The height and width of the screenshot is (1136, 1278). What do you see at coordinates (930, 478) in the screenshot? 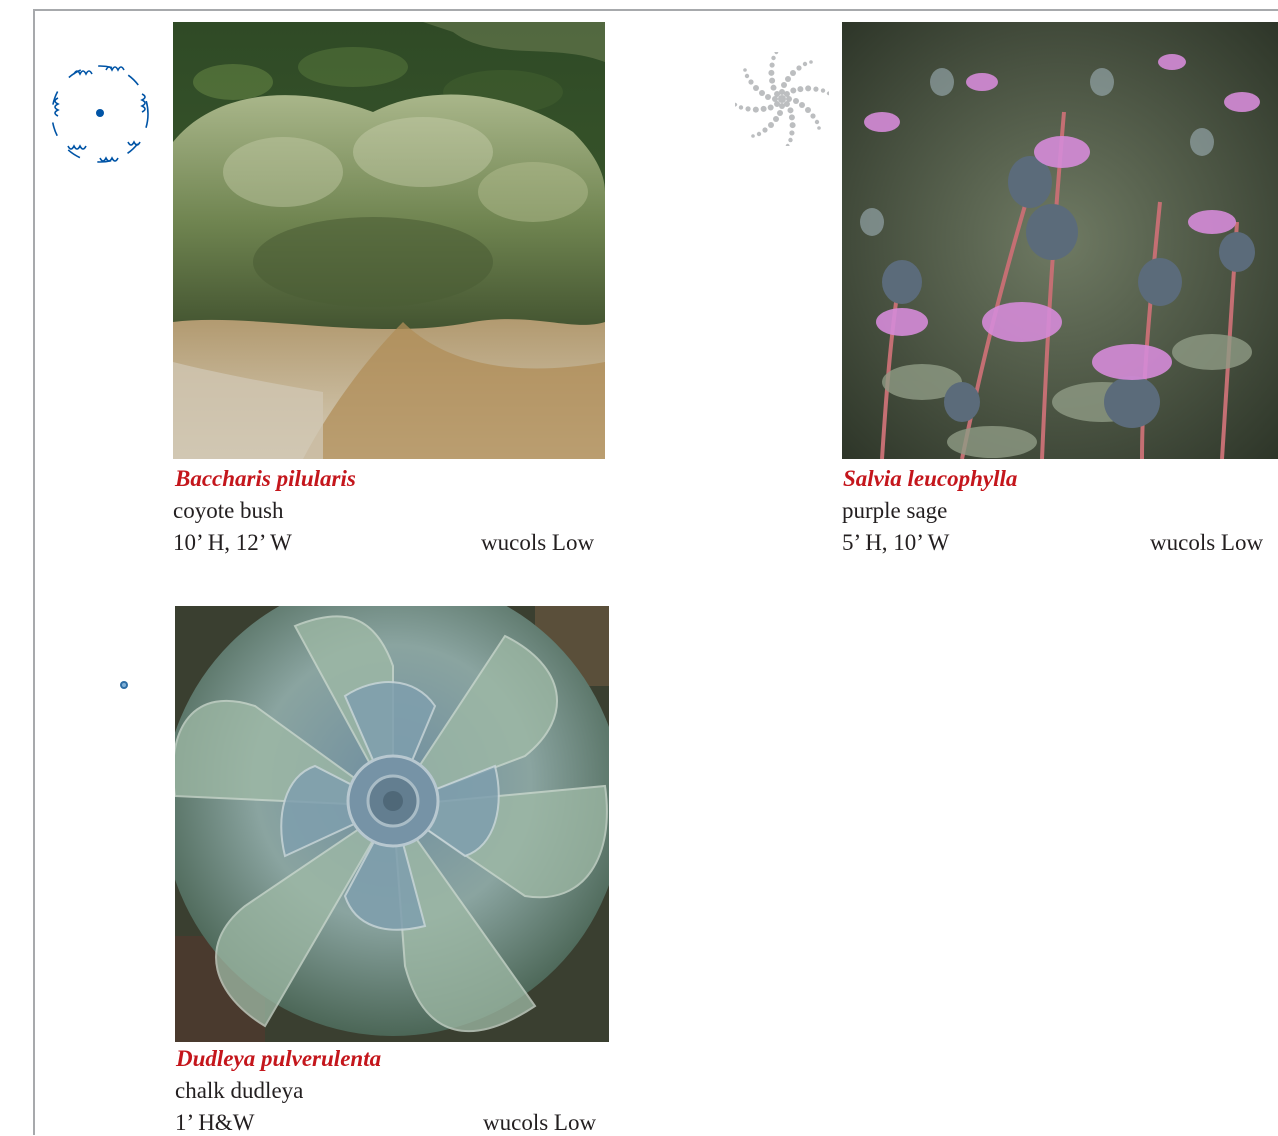
I see `plant-latin-name: Salvia leucophylla` at bounding box center [930, 478].